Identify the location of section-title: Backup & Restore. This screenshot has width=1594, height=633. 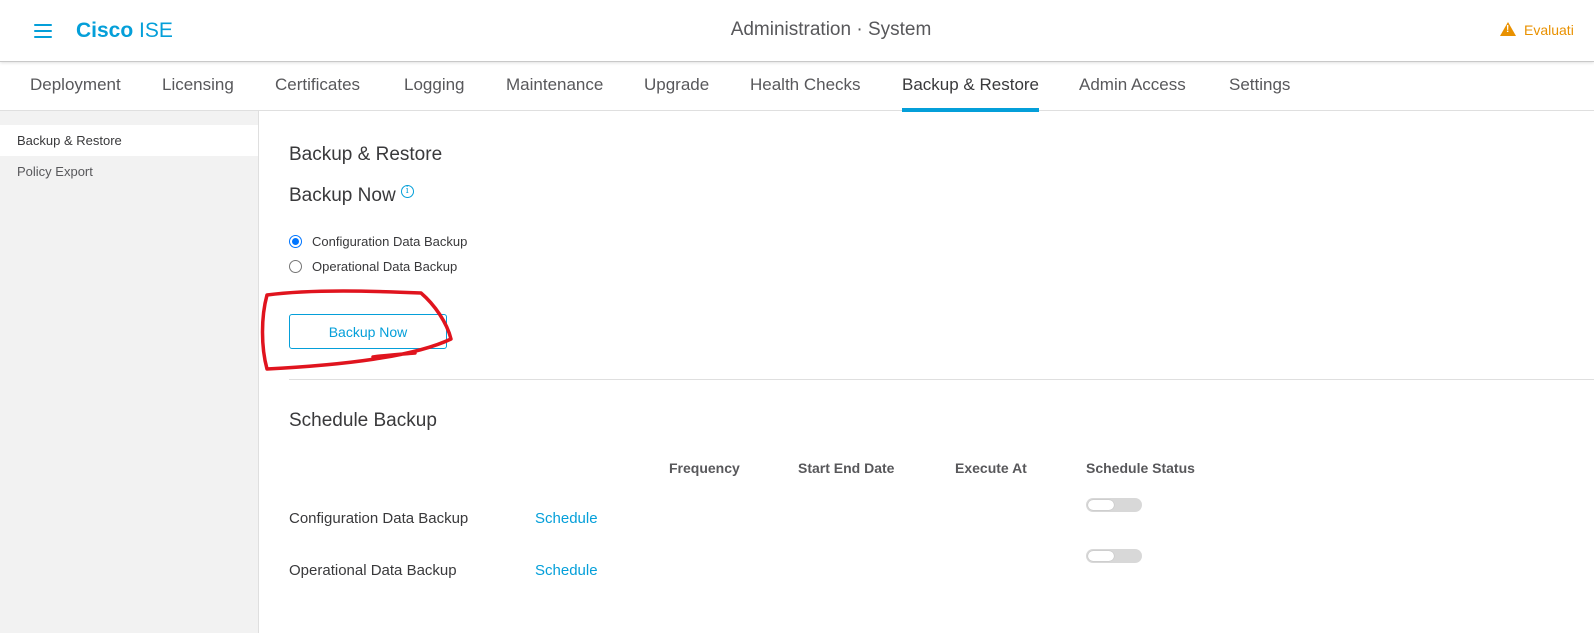
(366, 154).